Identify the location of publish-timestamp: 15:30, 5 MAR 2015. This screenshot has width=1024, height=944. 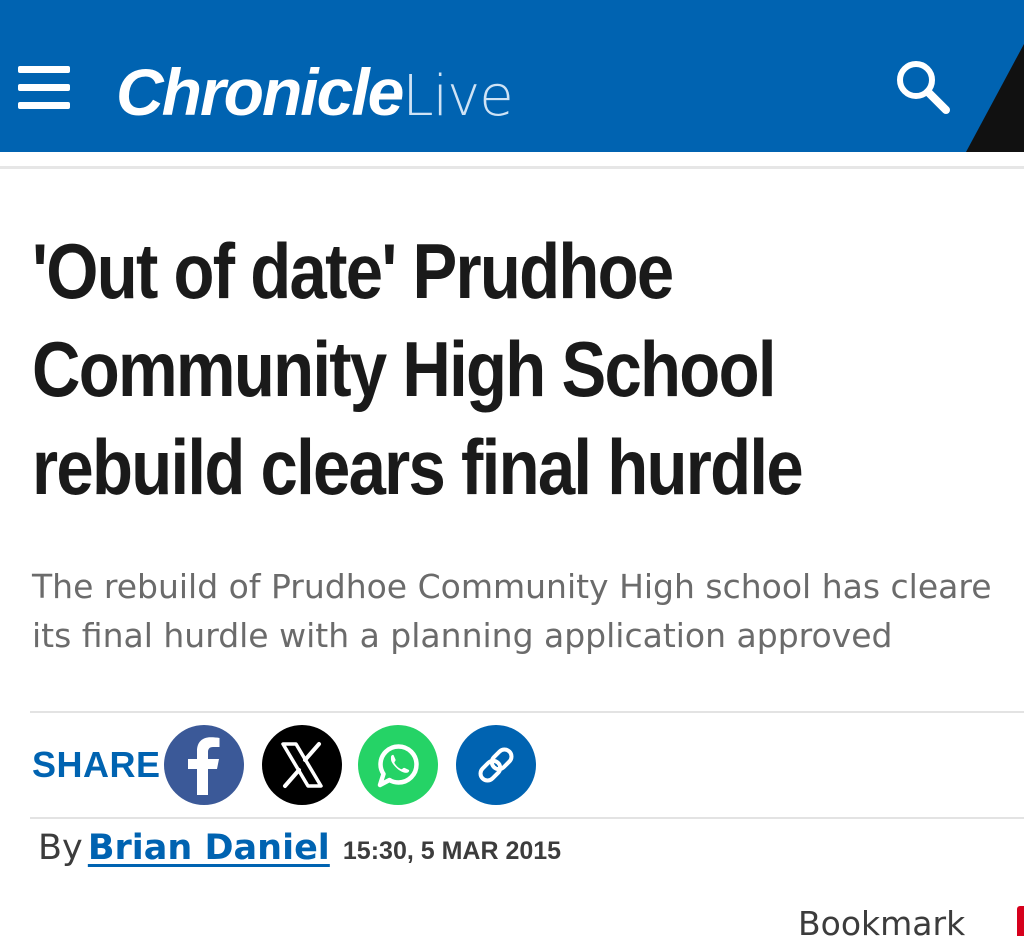
(452, 851).